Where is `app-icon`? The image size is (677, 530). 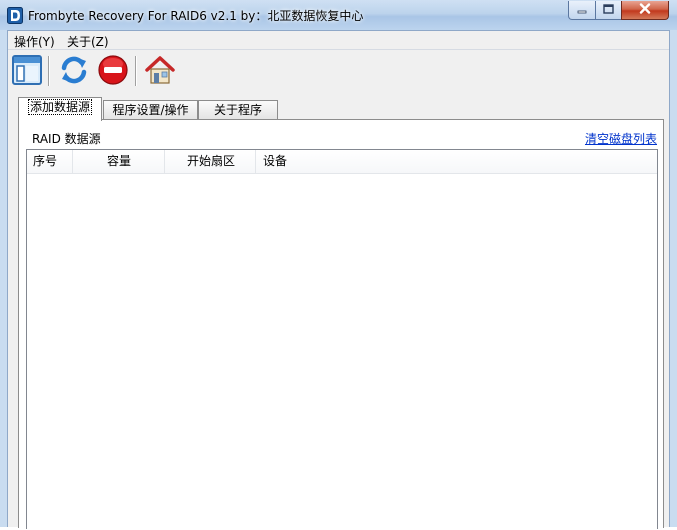
app-icon is located at coordinates (15, 15).